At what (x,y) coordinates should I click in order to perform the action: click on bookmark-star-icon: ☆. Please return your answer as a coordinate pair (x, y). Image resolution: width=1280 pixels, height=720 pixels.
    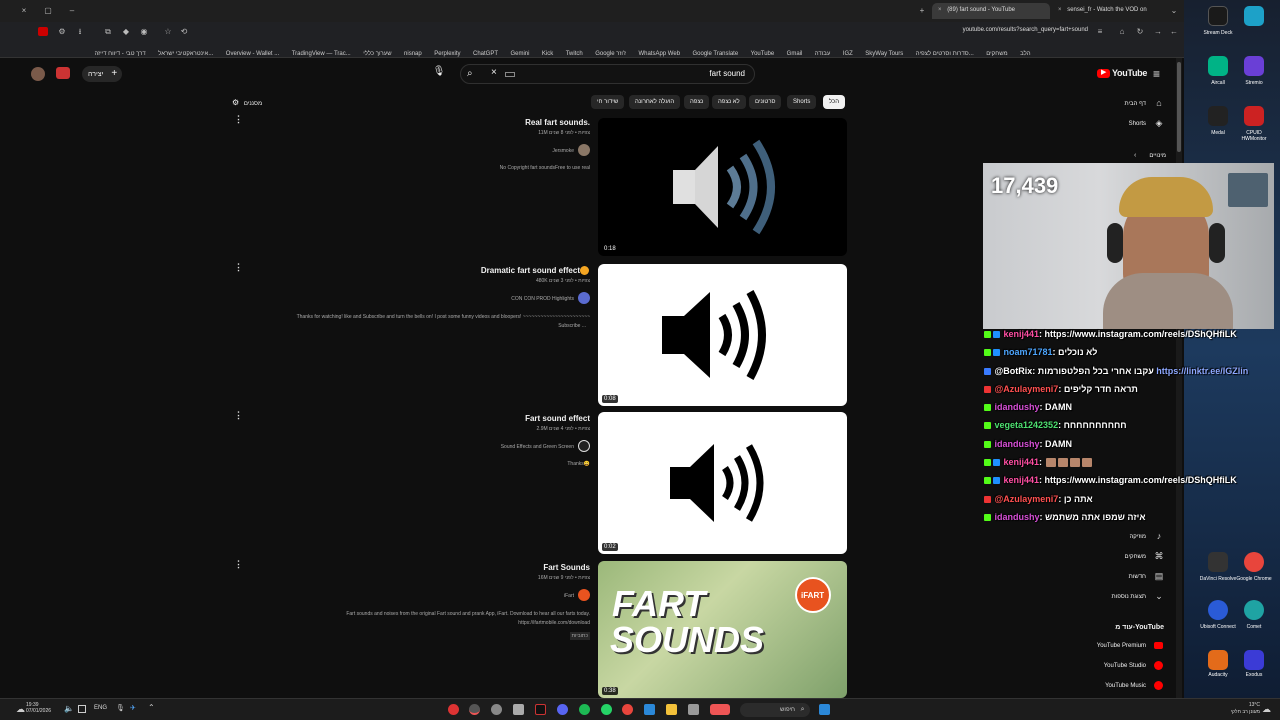
    Looking at the image, I should click on (168, 32).